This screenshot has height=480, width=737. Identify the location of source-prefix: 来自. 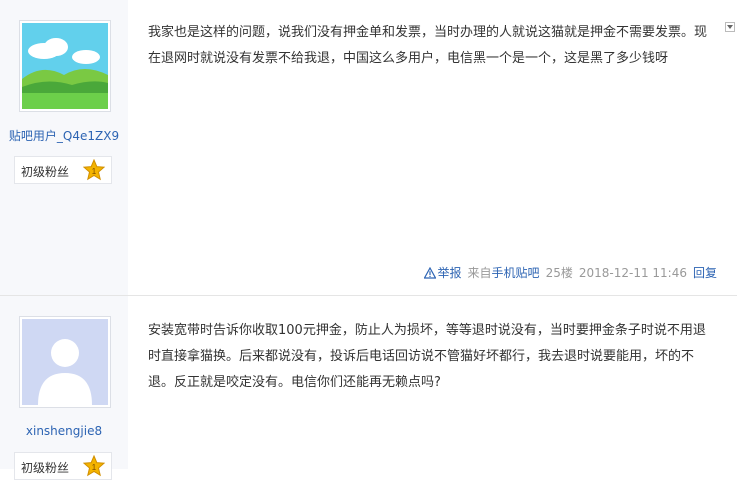
(479, 273).